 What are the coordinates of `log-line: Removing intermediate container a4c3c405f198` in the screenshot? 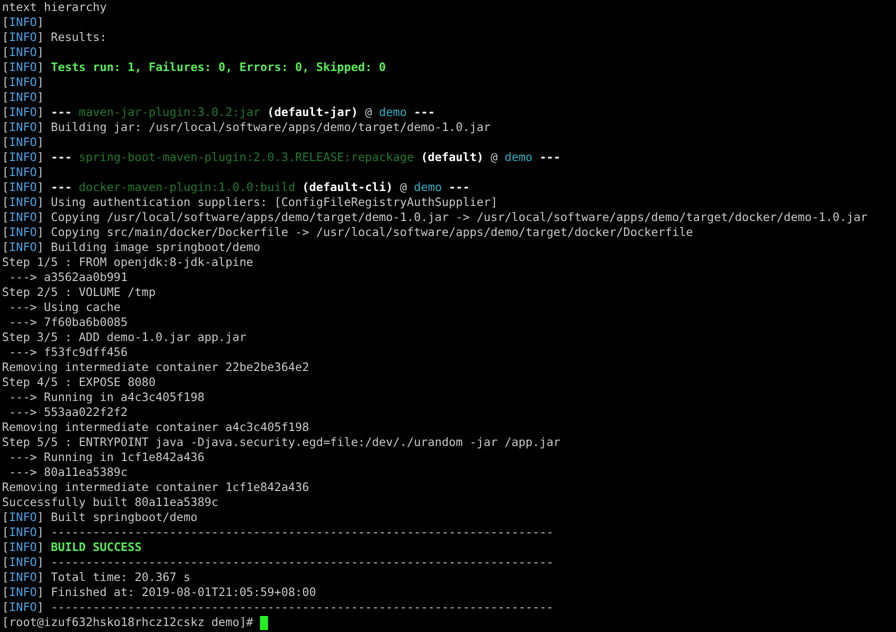 It's located at (156, 427).